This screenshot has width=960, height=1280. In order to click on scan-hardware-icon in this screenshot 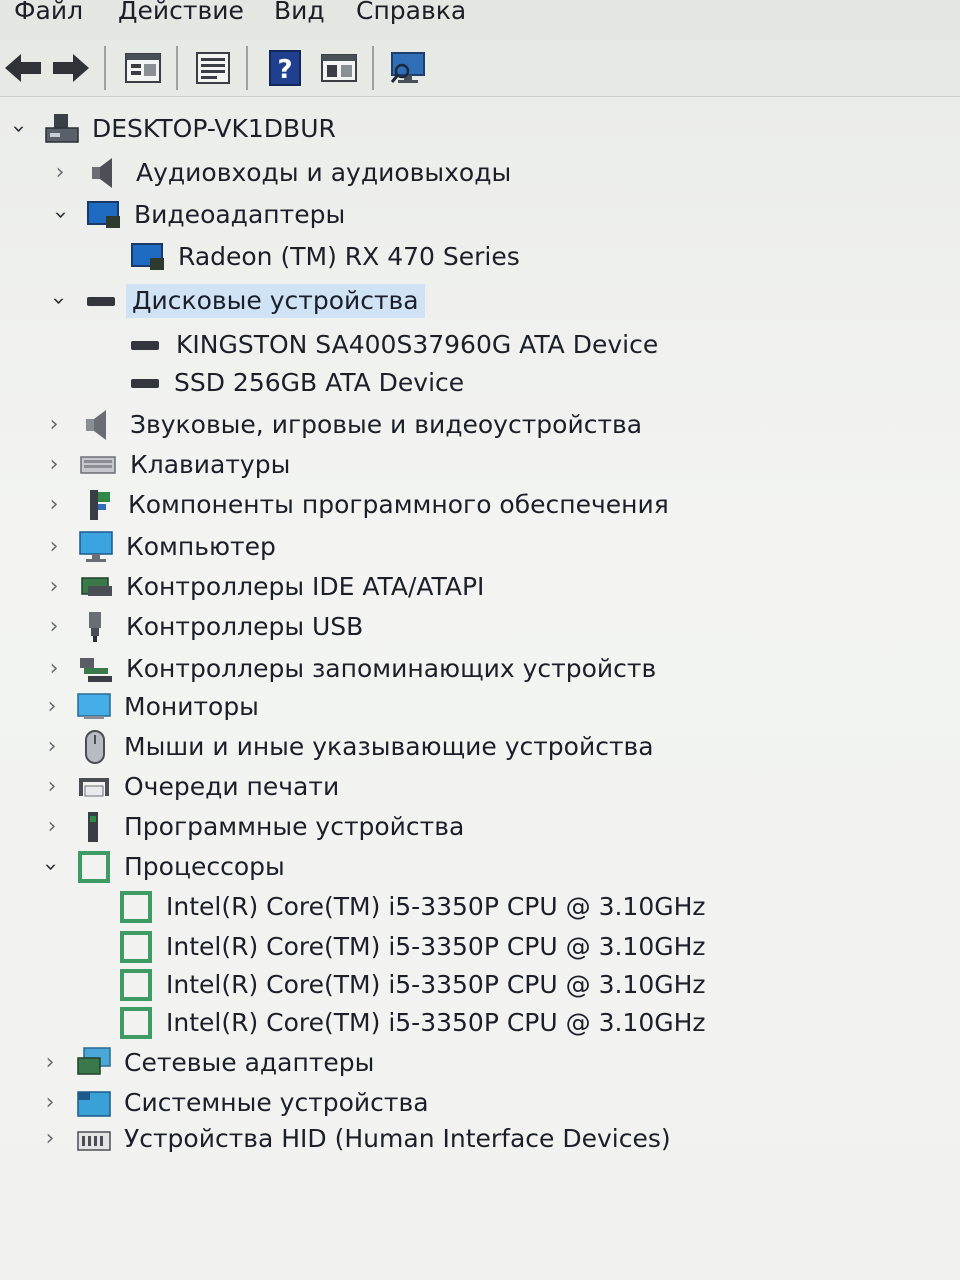, I will do `click(407, 67)`.